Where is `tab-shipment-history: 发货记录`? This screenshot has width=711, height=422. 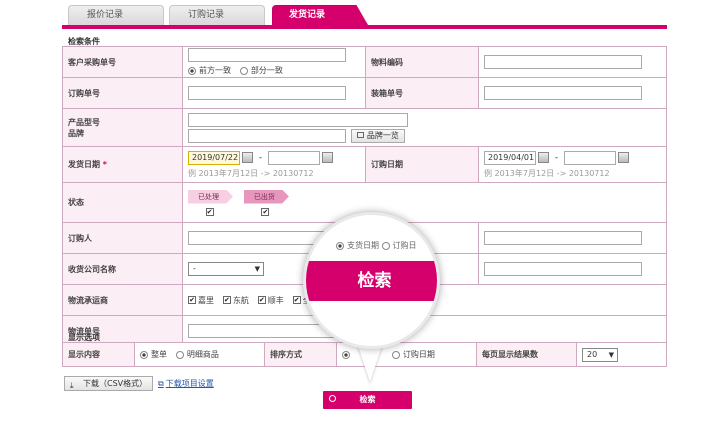 tab-shipment-history: 发货记录 is located at coordinates (320, 15).